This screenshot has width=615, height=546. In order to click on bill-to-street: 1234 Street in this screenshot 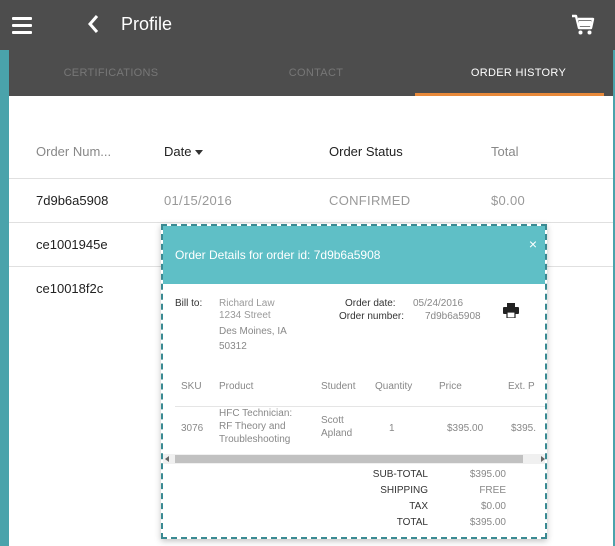, I will do `click(245, 315)`.